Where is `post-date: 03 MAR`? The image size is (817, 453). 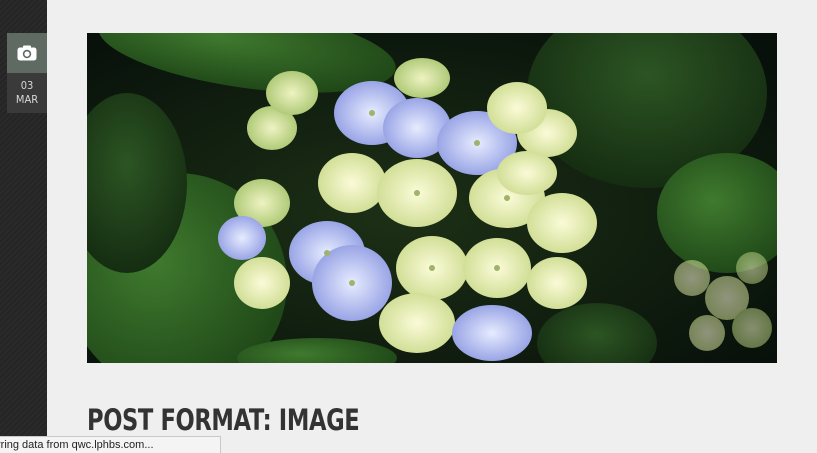
post-date: 03 MAR is located at coordinates (27, 93).